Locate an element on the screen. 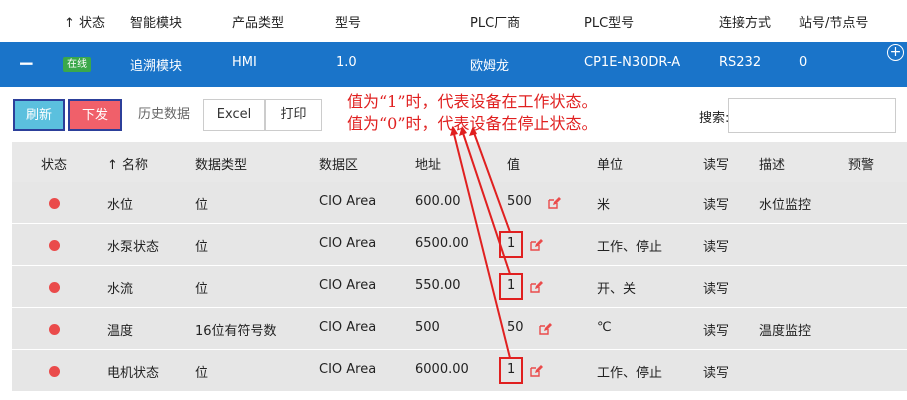  header-status: ↑ 状态 is located at coordinates (84, 21).